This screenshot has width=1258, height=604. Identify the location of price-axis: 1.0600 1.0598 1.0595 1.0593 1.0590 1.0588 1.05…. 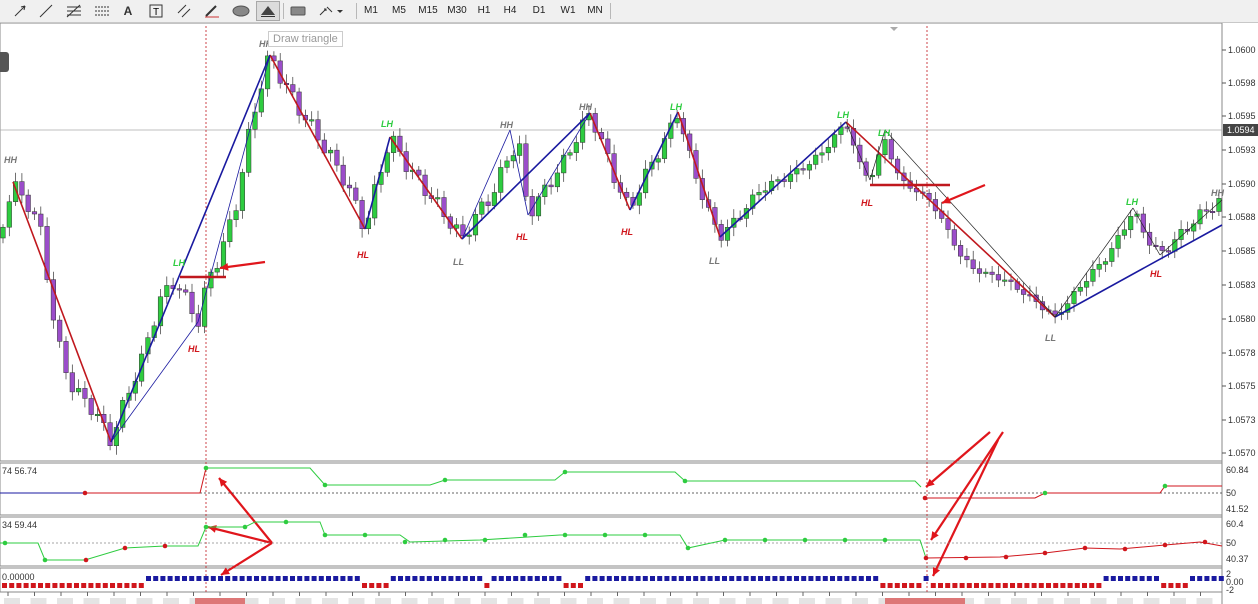
(1240, 251).